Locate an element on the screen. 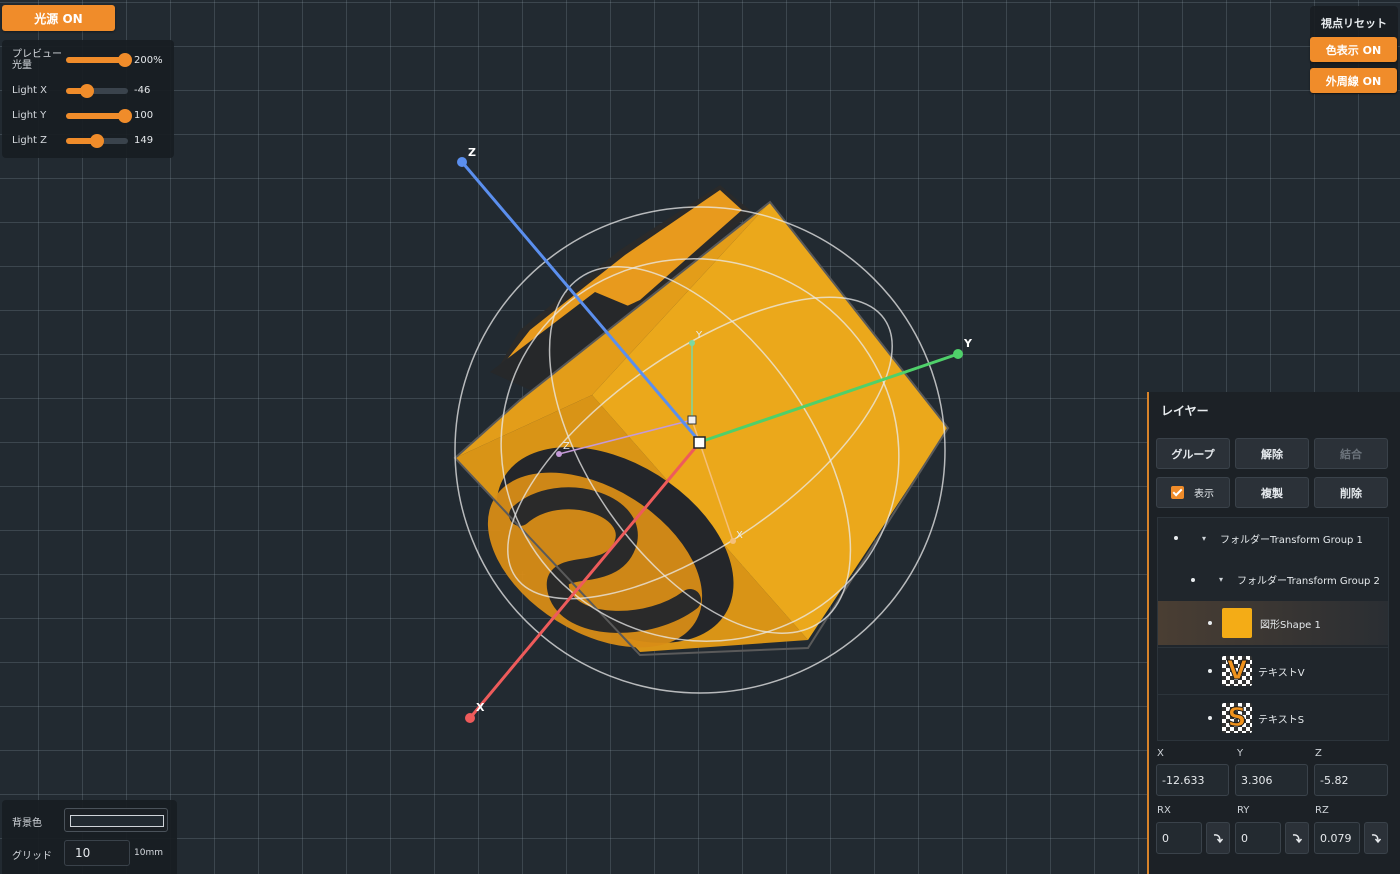 This screenshot has width=1400, height=874. layer-item-label: 図形Shape 1 is located at coordinates (1290, 625).